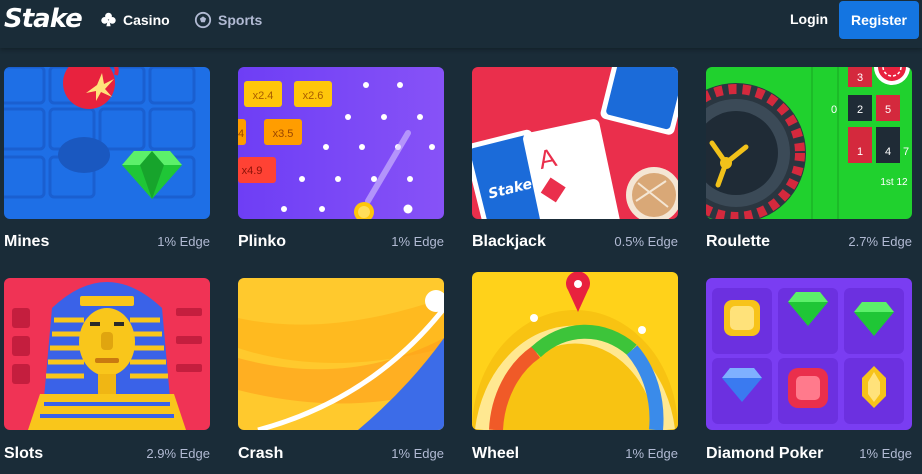 The width and height of the screenshot is (922, 474). Describe the element at coordinates (879, 20) in the screenshot. I see `register-button: Register` at that location.